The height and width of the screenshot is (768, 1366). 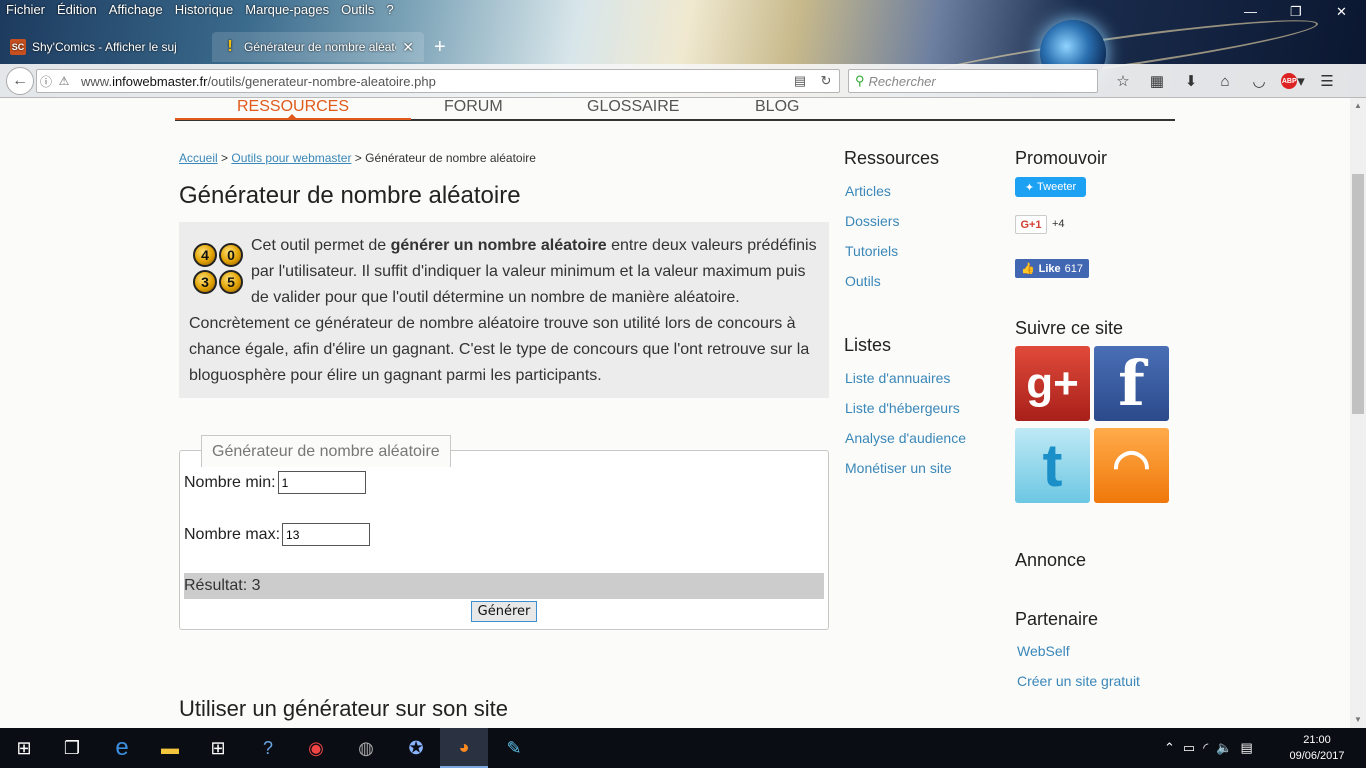 I want to click on file-explorer-icon: ▬, so click(x=170, y=748).